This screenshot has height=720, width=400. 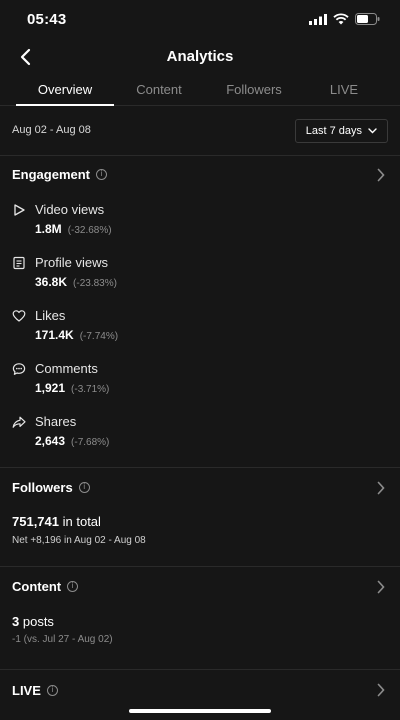 I want to click on content-count-suffix: posts, so click(x=38, y=621).